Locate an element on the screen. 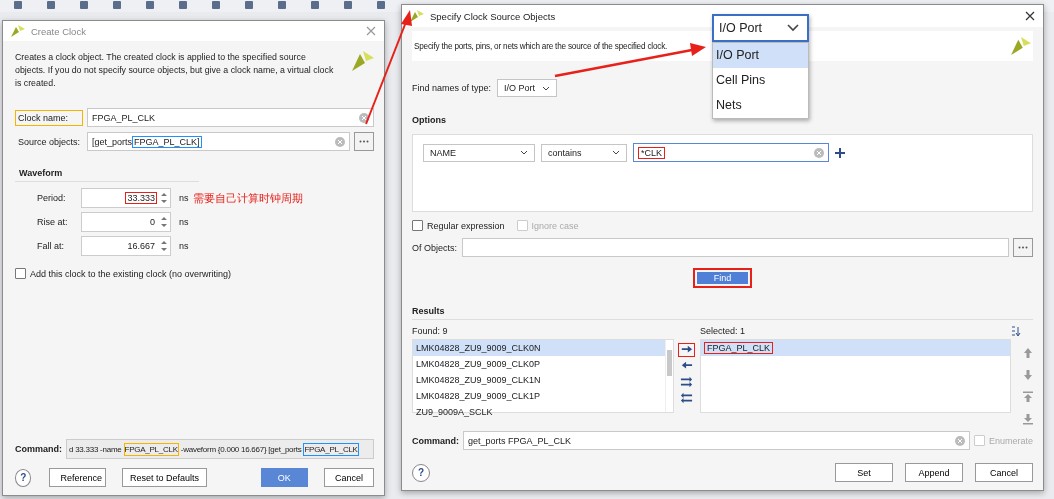 The image size is (1054, 499). command-field: get_ports FPGA_PL_CLK is located at coordinates (716, 440).